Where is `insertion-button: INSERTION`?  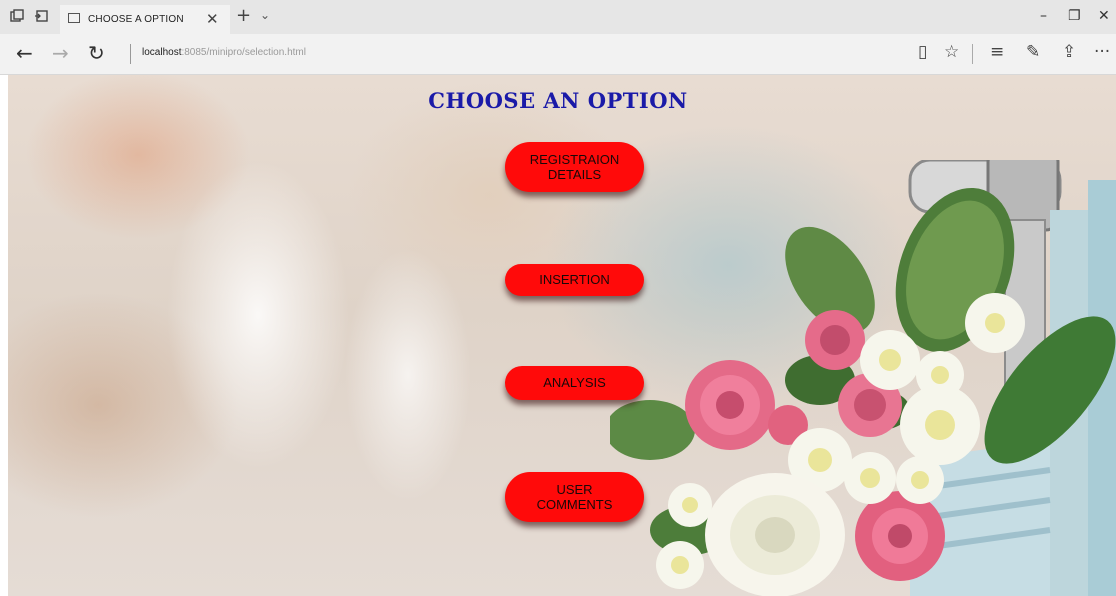 insertion-button: INSERTION is located at coordinates (574, 280).